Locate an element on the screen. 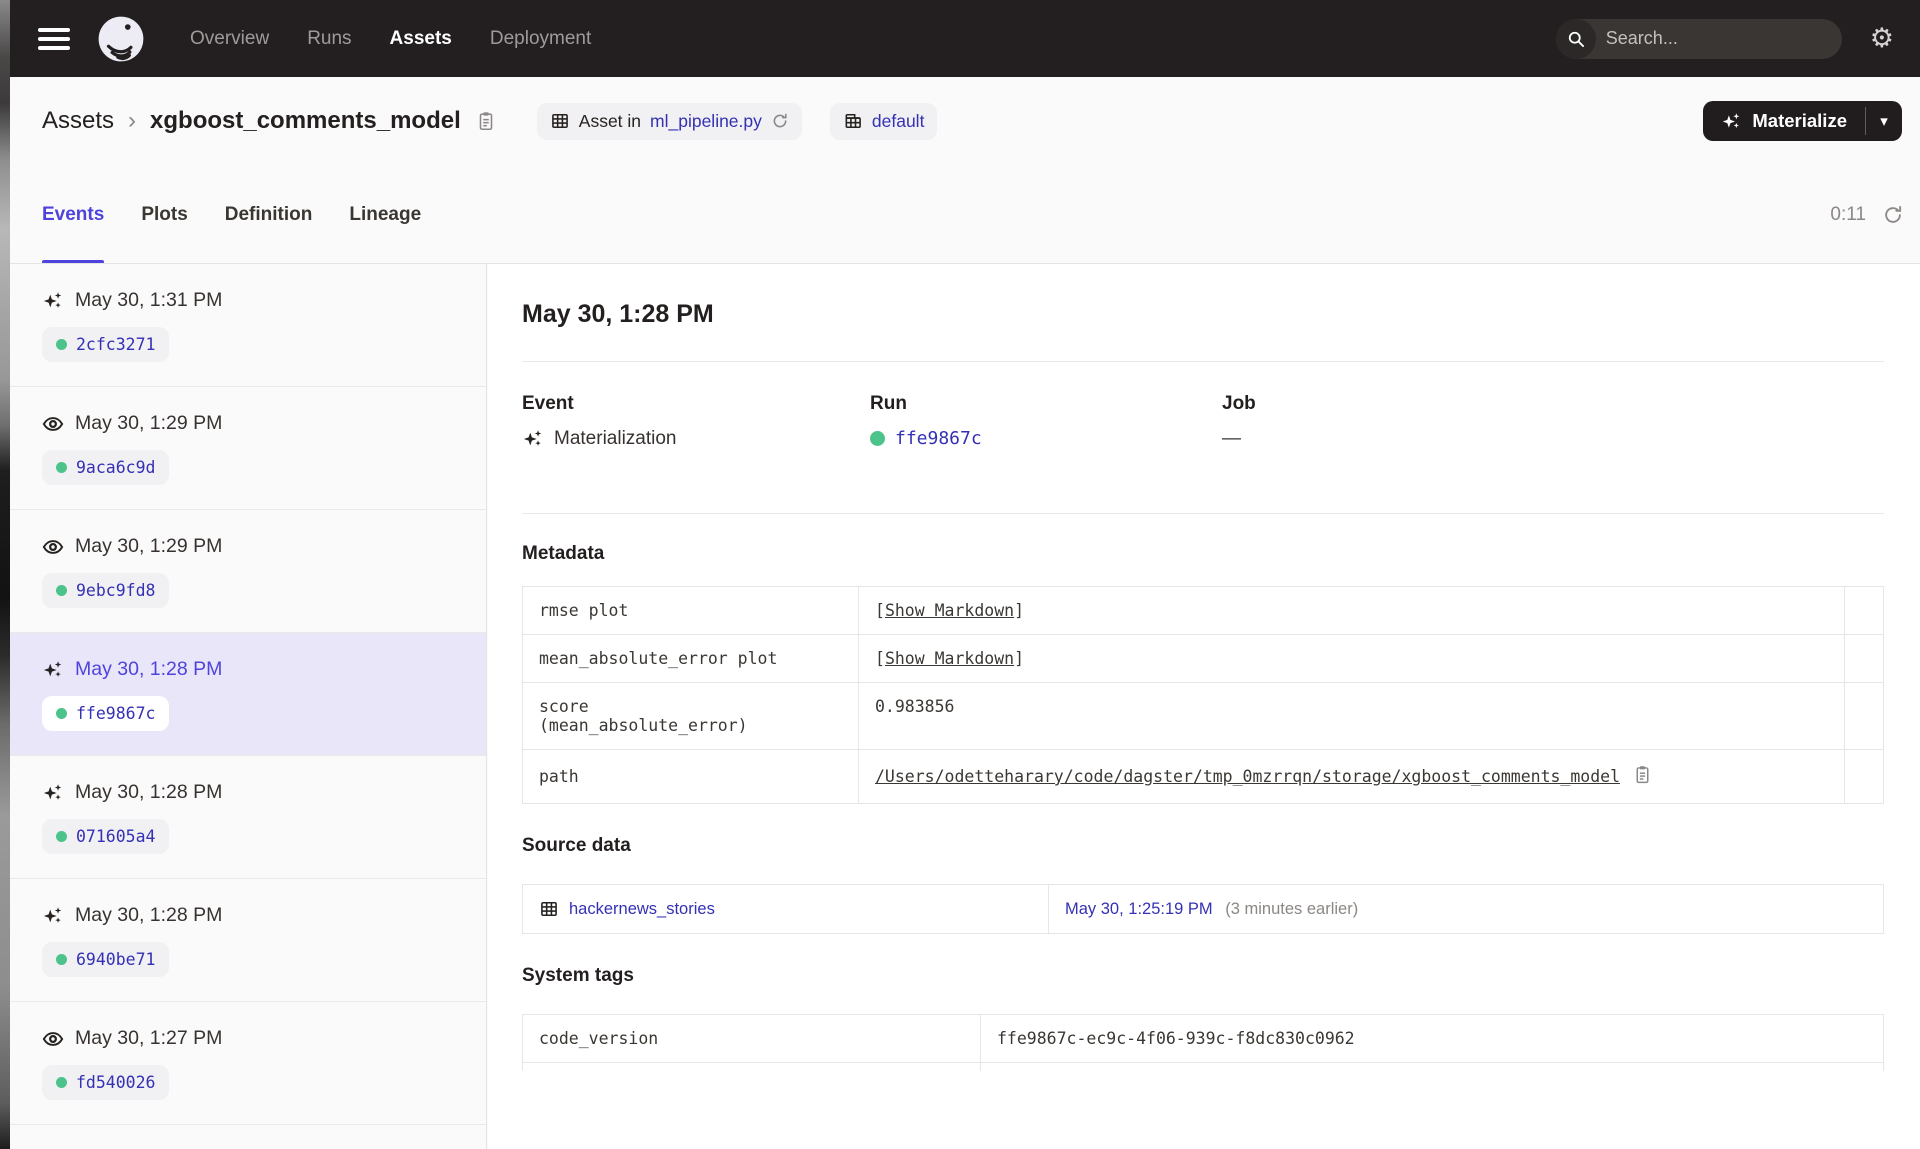 This screenshot has height=1149, width=1920. run-id: 071605a4 is located at coordinates (116, 836).